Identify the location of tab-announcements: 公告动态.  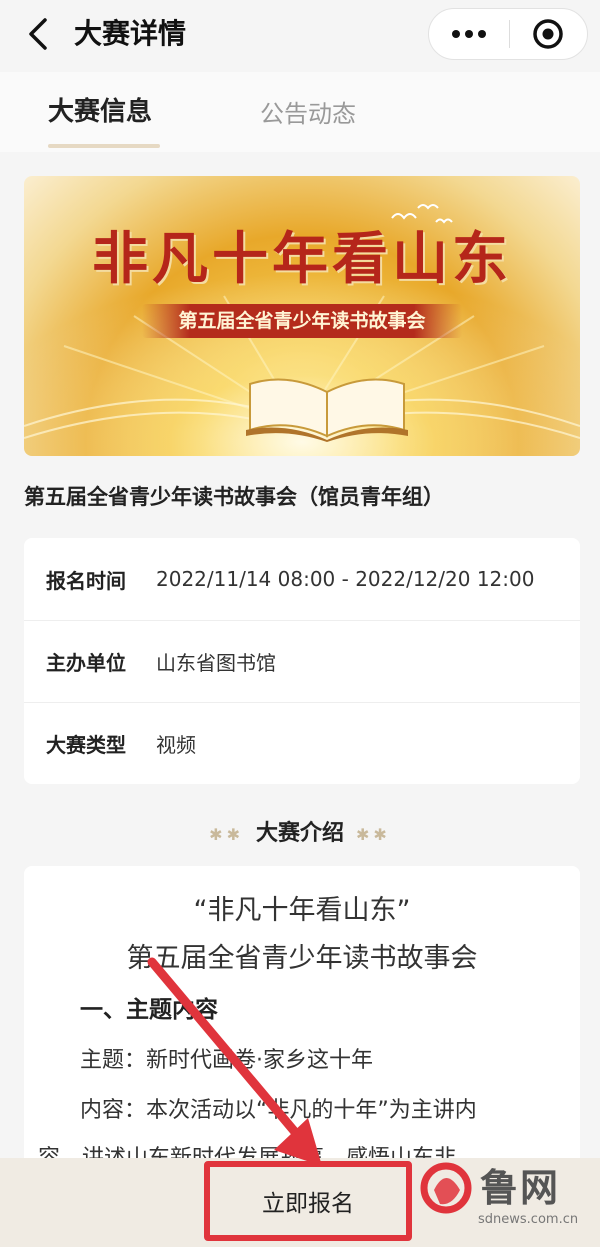
(308, 114).